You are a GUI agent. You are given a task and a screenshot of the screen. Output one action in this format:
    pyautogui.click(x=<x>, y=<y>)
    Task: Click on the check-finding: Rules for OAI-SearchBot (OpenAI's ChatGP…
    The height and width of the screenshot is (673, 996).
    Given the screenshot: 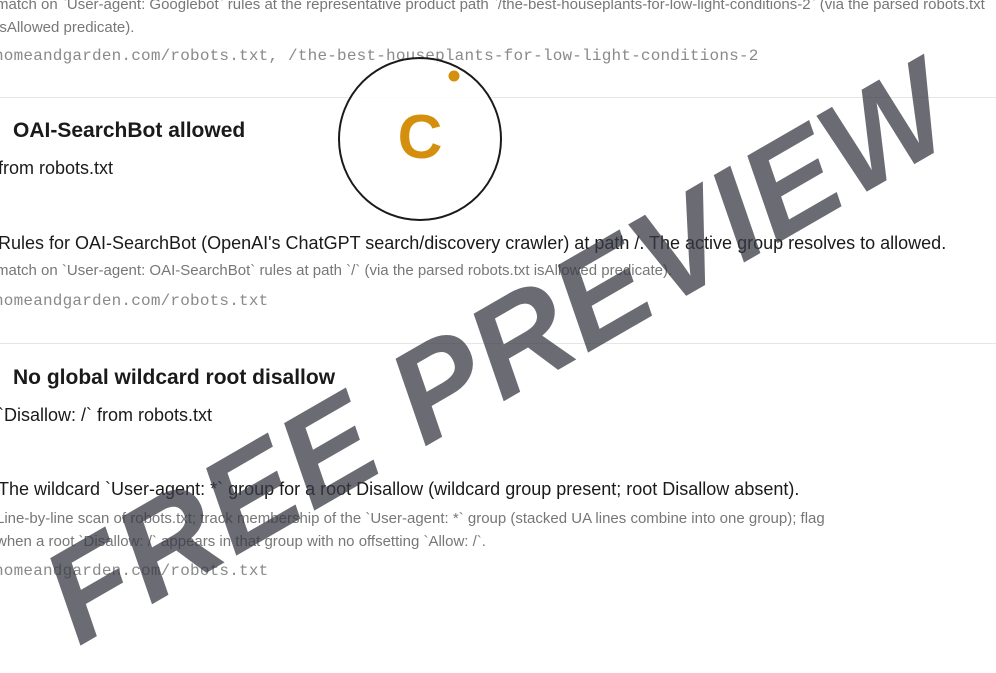 What is the action you would take?
    pyautogui.click(x=473, y=243)
    